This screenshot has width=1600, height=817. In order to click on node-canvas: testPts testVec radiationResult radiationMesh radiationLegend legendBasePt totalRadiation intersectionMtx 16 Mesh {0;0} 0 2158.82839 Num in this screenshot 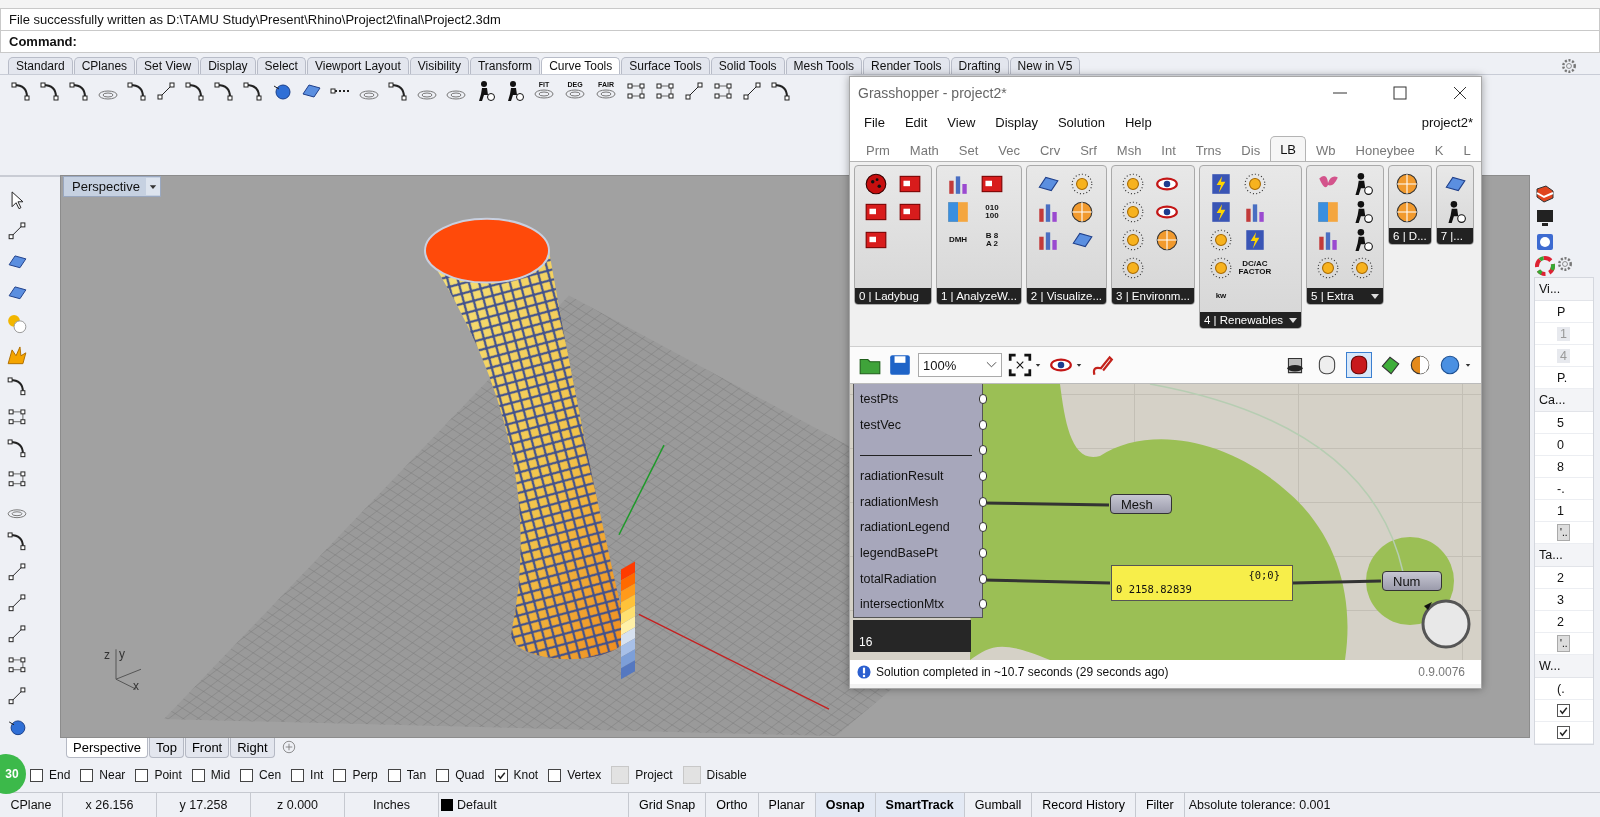, I will do `click(1165, 522)`.